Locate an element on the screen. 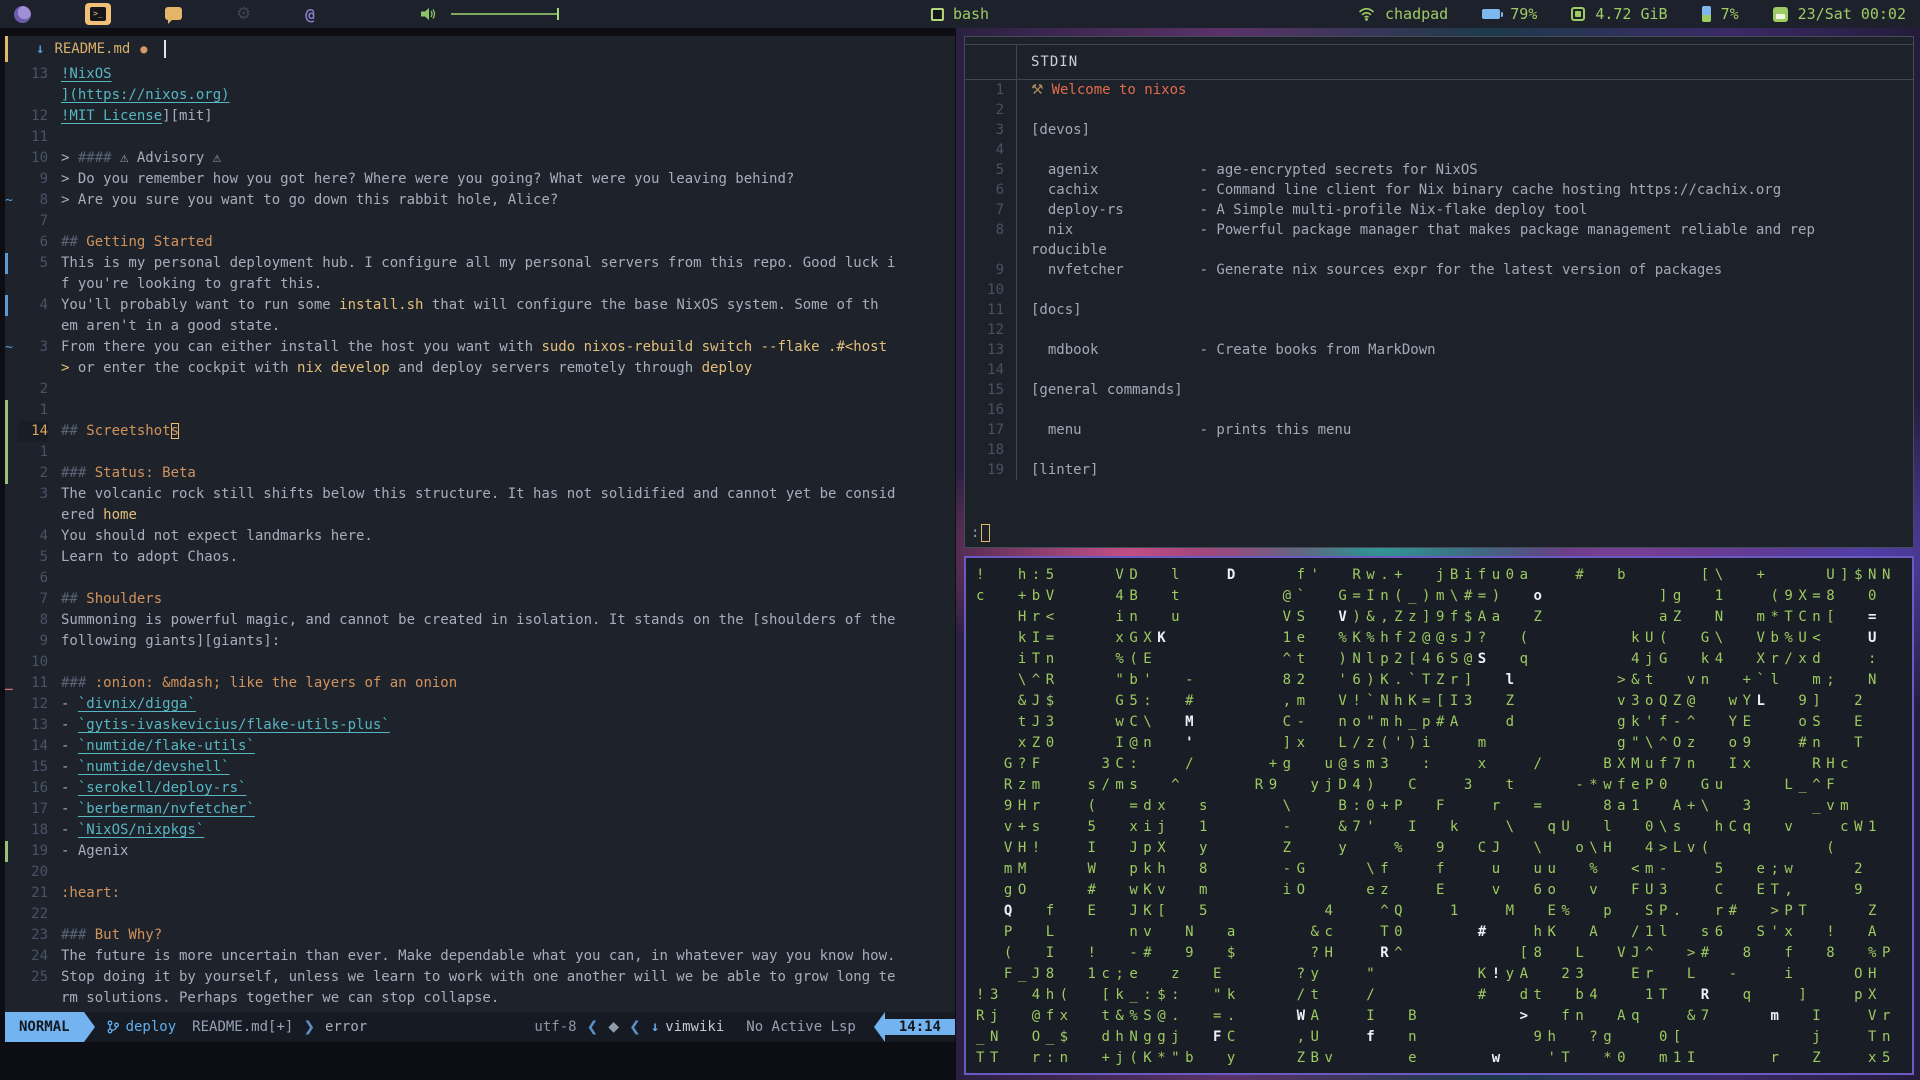  line-number: 14 is located at coordinates (33, 431).